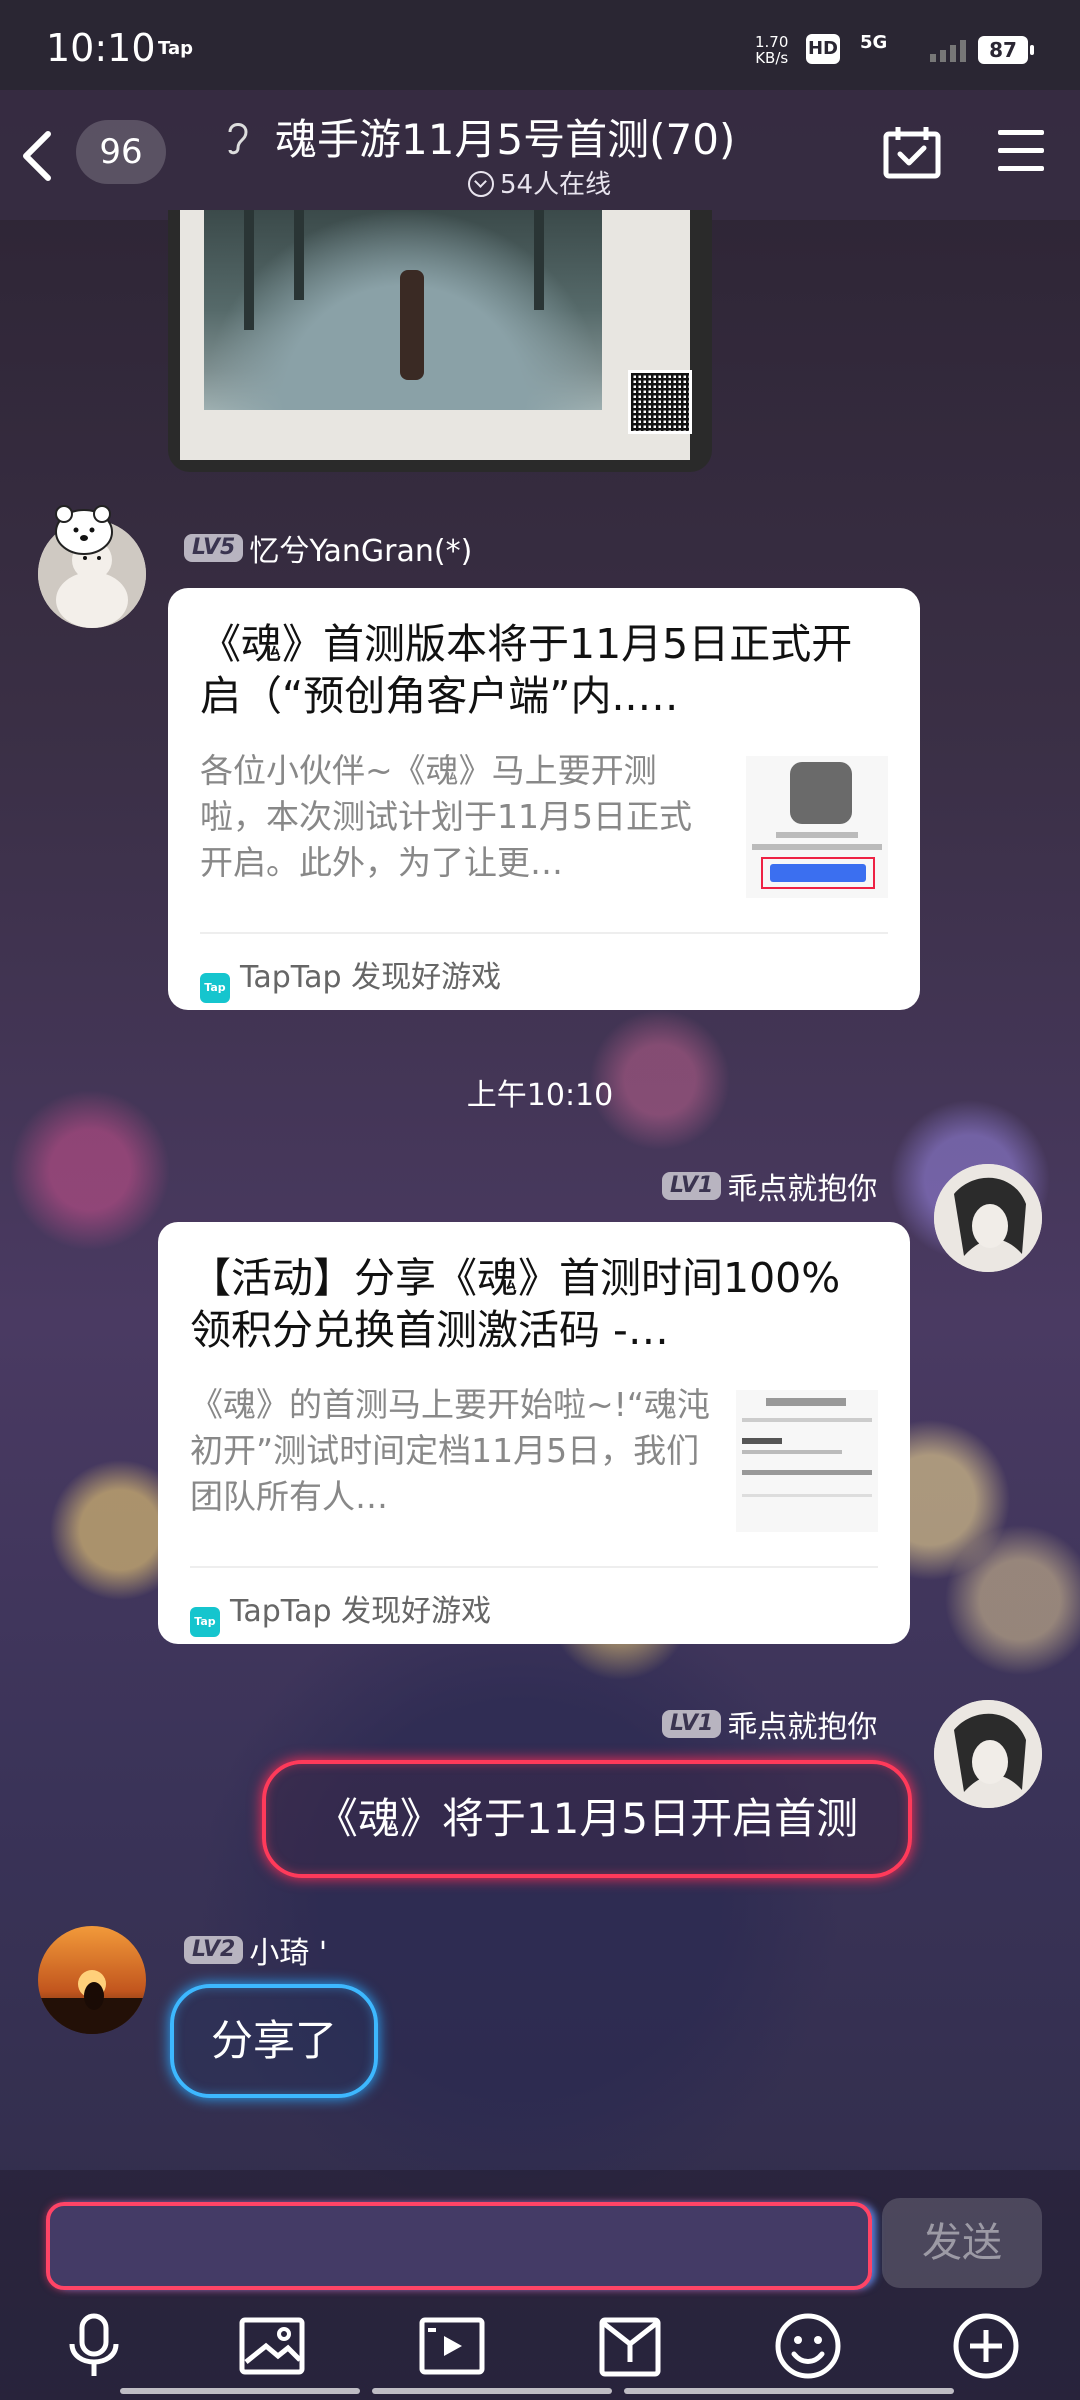 The height and width of the screenshot is (2400, 1080). I want to click on status-bar: 10:10 Tap 1.70 KB/s HD 5G 87, so click(540, 45).